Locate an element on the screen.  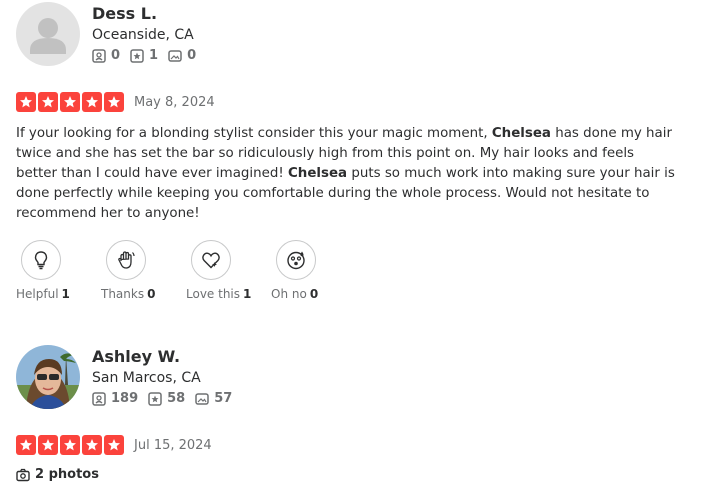
reaction-label: Love this 1 is located at coordinates (218, 294).